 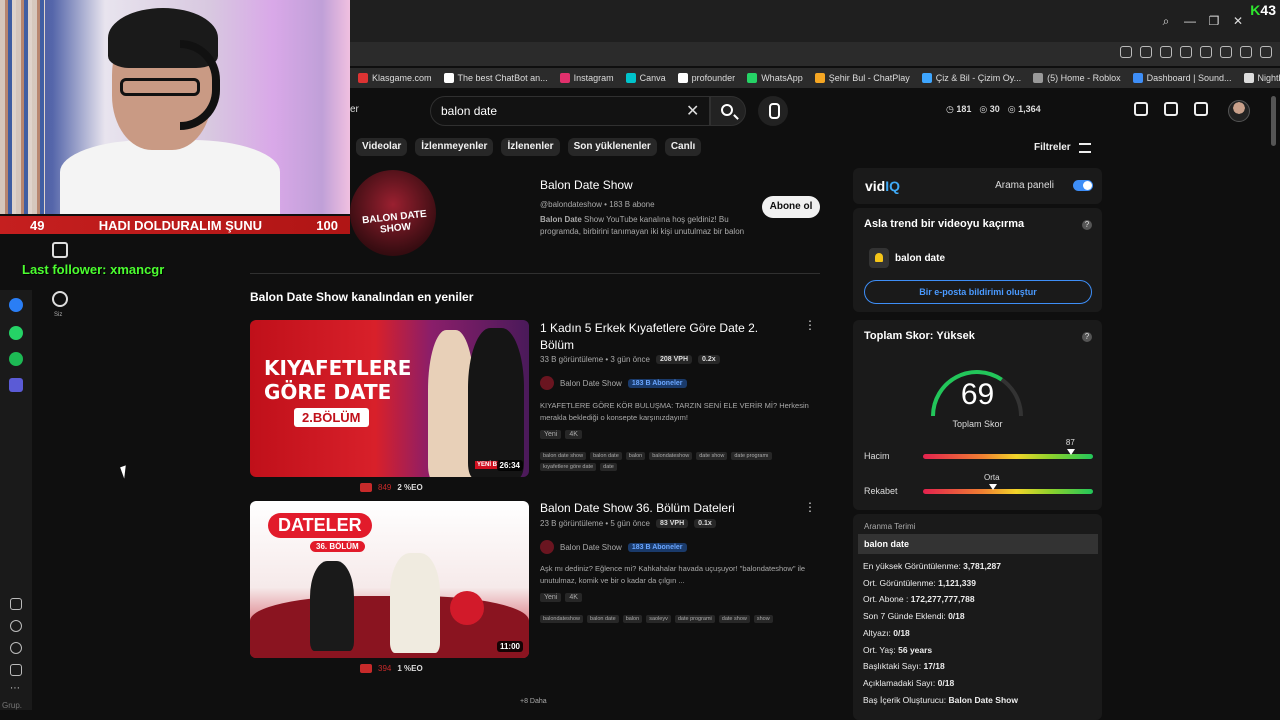 I want to click on thumb-corner-label: YENİ B, so click(x=486, y=465).